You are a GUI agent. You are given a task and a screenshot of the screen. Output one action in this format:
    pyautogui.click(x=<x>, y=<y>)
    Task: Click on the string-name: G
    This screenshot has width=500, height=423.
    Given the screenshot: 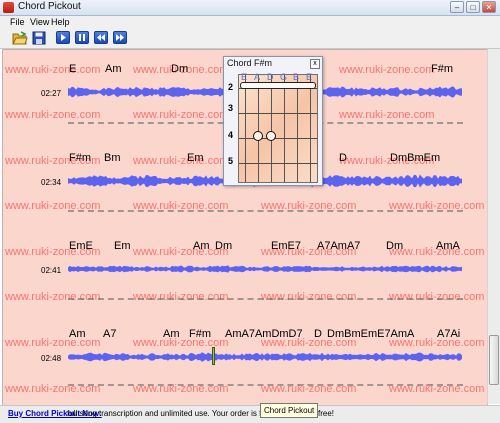 What is the action you would take?
    pyautogui.click(x=284, y=77)
    